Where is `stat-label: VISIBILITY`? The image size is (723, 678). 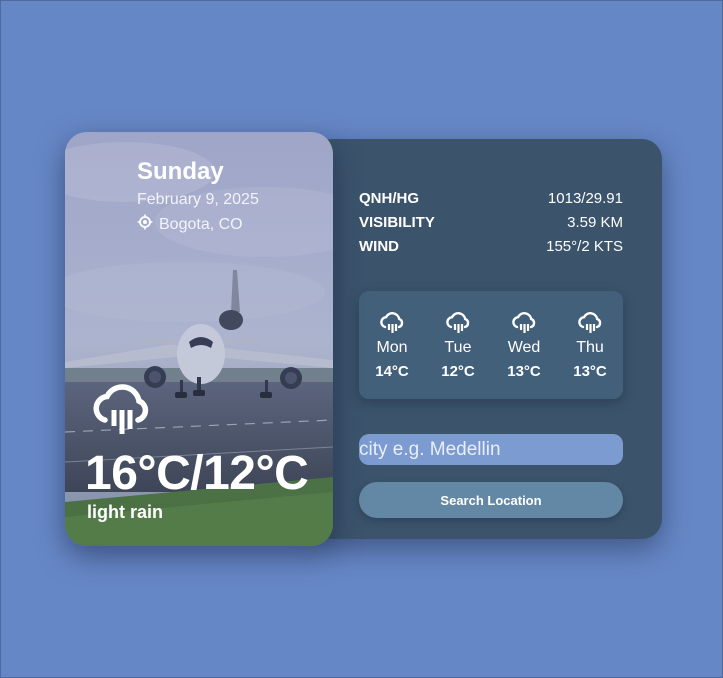 stat-label: VISIBILITY is located at coordinates (397, 222).